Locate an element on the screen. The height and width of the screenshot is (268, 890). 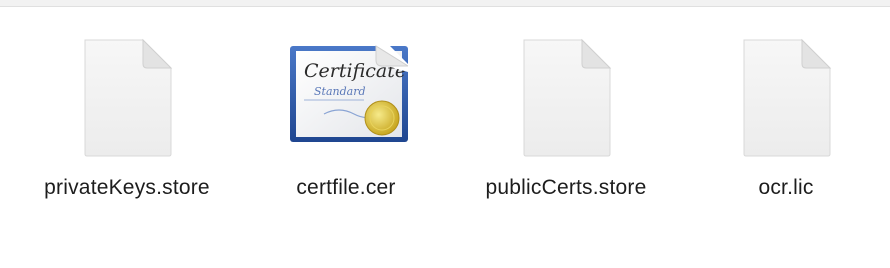
file-name-label: publicCerts.store is located at coordinates (566, 187).